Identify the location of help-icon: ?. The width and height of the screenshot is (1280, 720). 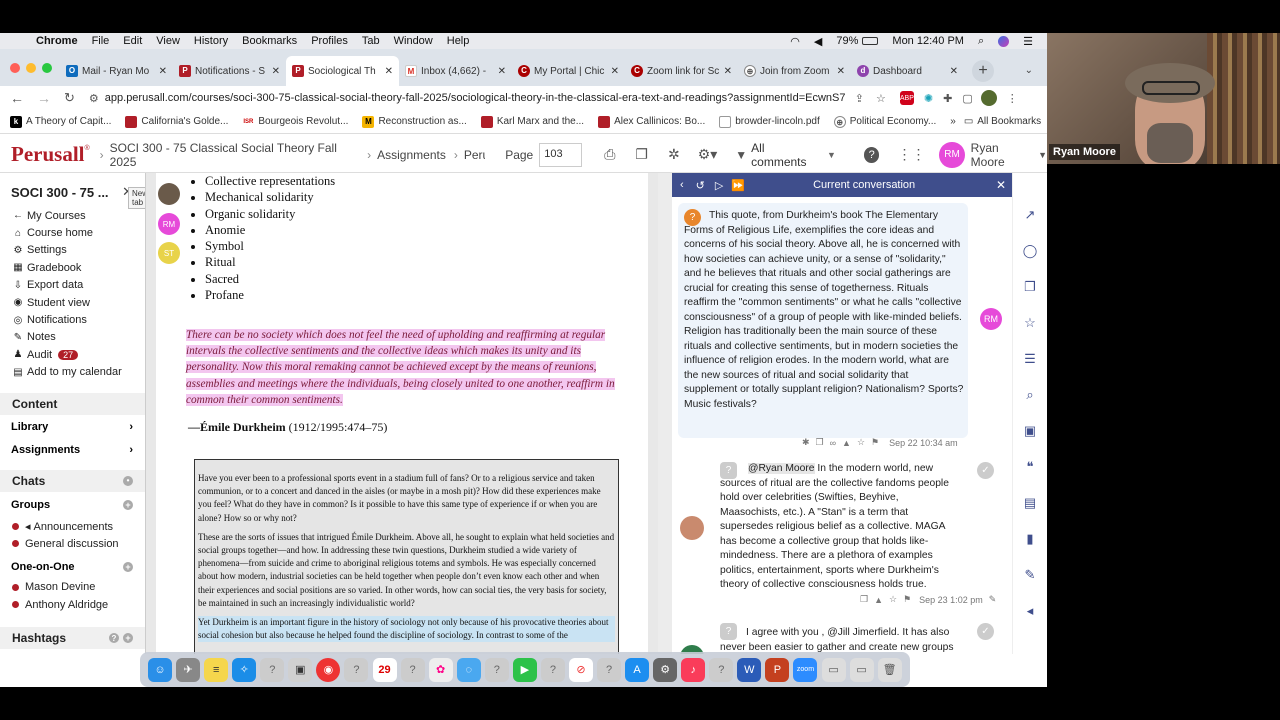
(114, 638).